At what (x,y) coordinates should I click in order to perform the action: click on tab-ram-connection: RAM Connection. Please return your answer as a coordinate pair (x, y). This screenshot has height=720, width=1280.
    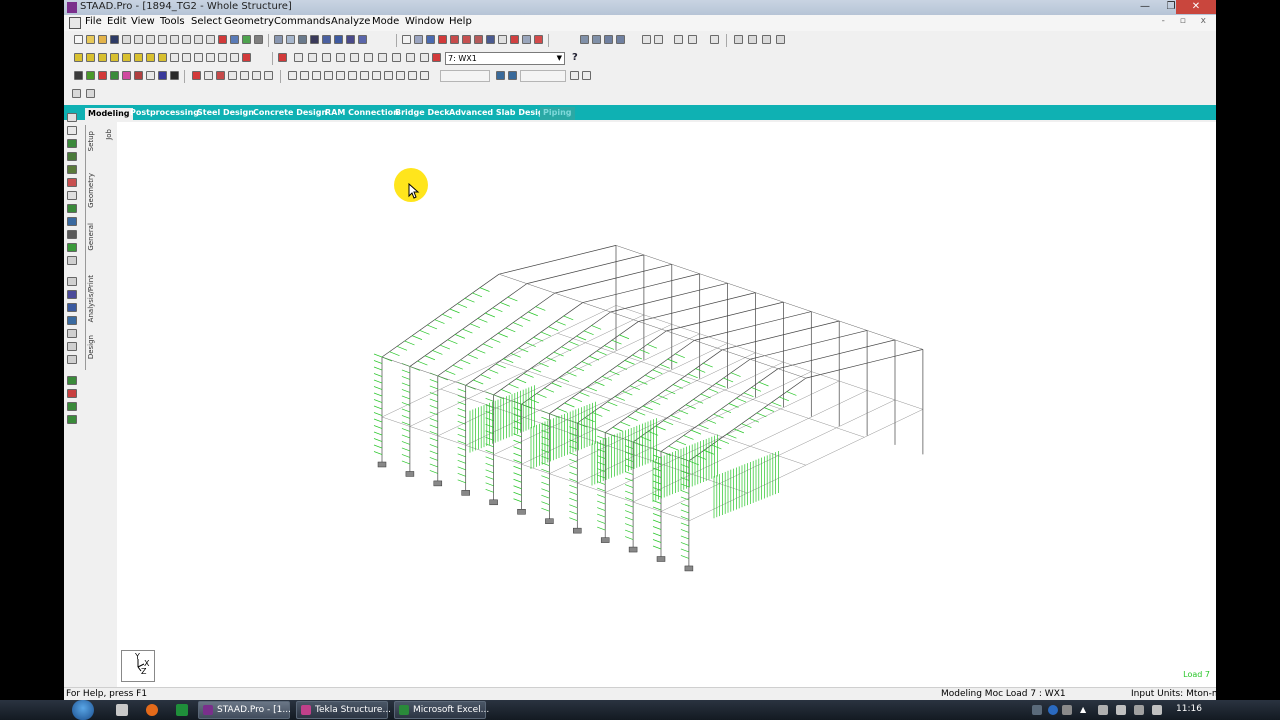
    Looking at the image, I should click on (362, 113).